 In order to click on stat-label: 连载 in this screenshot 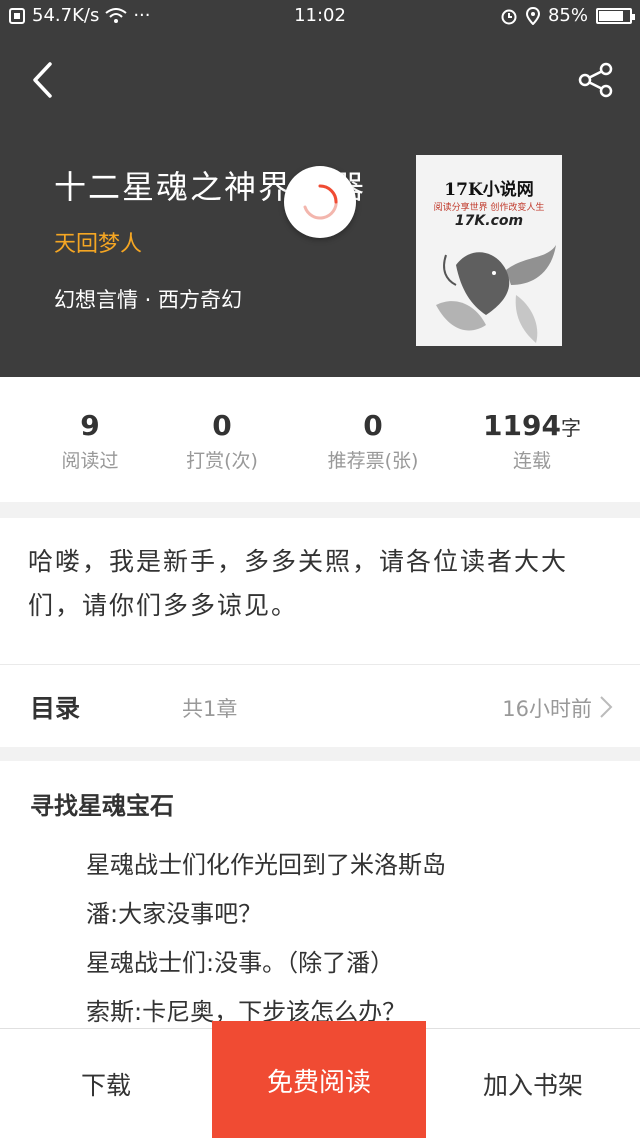, I will do `click(531, 461)`.